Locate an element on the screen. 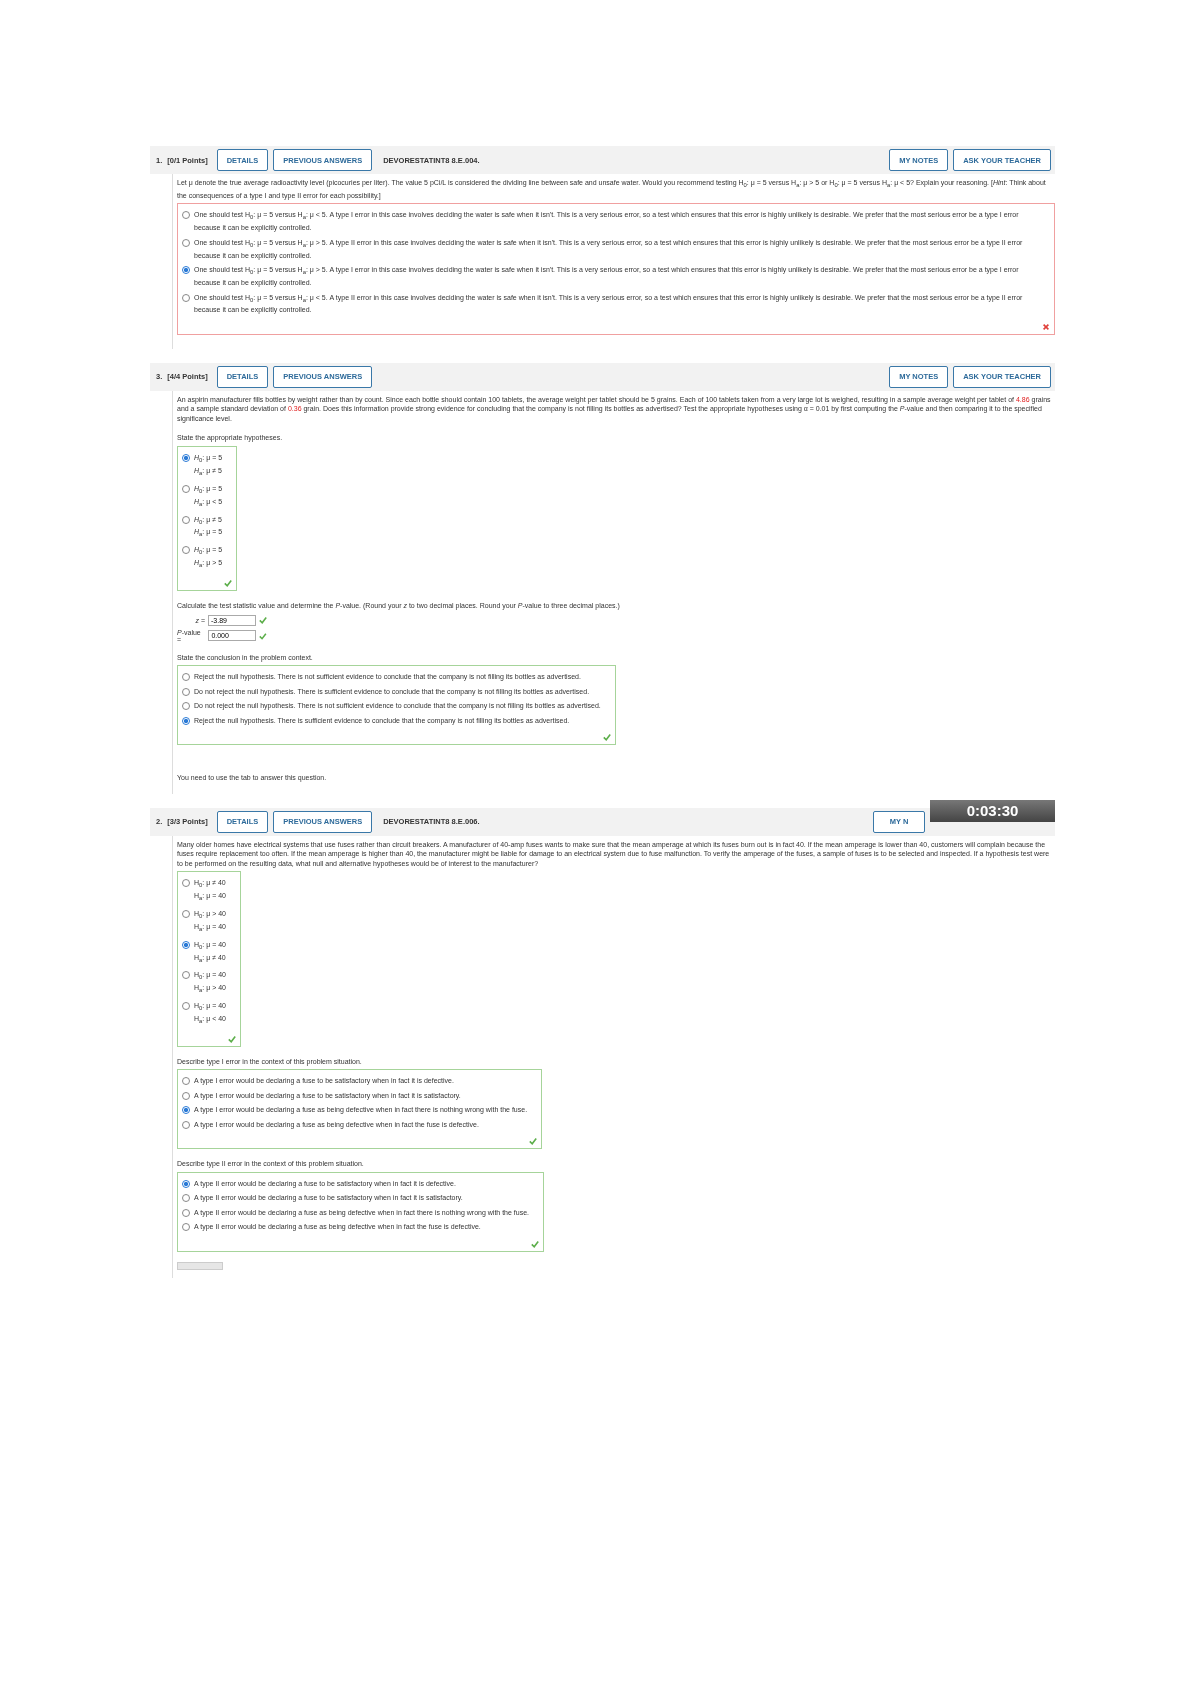 This screenshot has height=1698, width=1200. timer-overlay: 0:03:30 is located at coordinates (992, 810).